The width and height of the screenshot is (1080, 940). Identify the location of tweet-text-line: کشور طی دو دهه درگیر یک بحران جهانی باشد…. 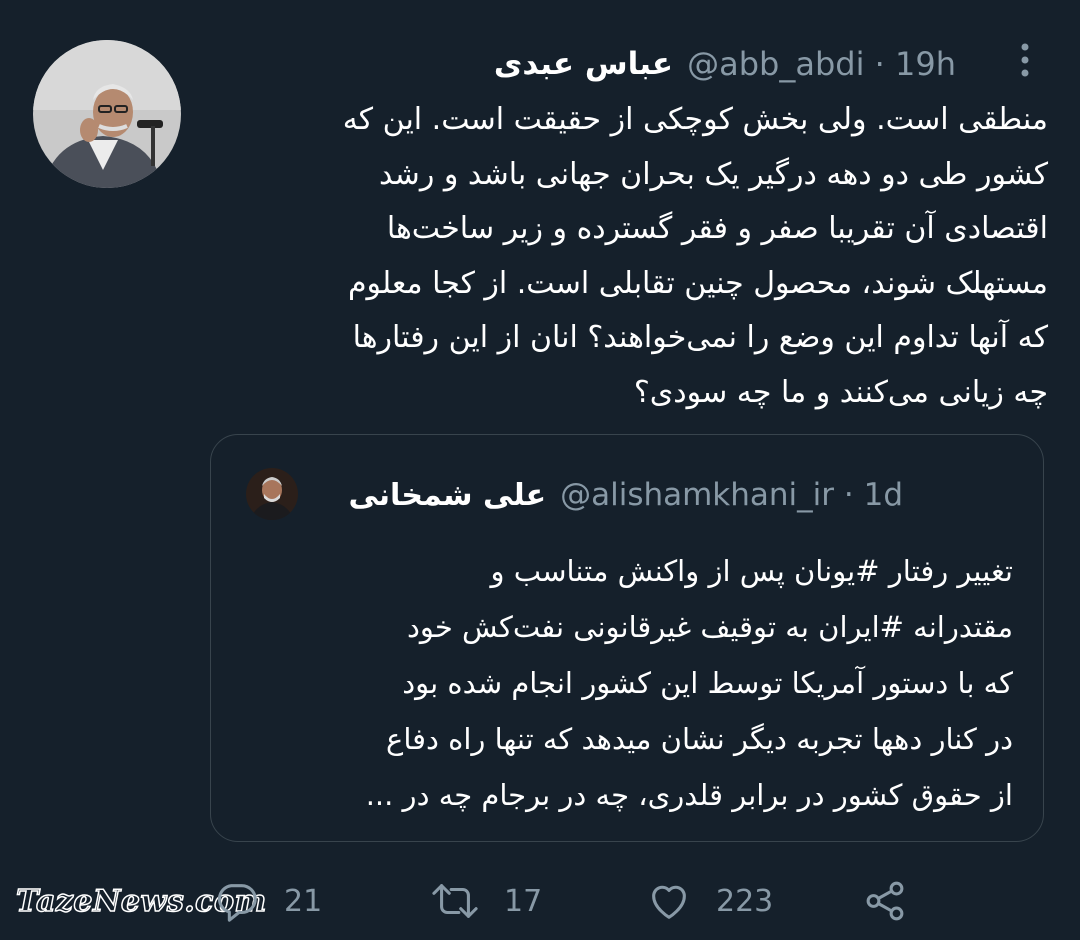
(713, 174).